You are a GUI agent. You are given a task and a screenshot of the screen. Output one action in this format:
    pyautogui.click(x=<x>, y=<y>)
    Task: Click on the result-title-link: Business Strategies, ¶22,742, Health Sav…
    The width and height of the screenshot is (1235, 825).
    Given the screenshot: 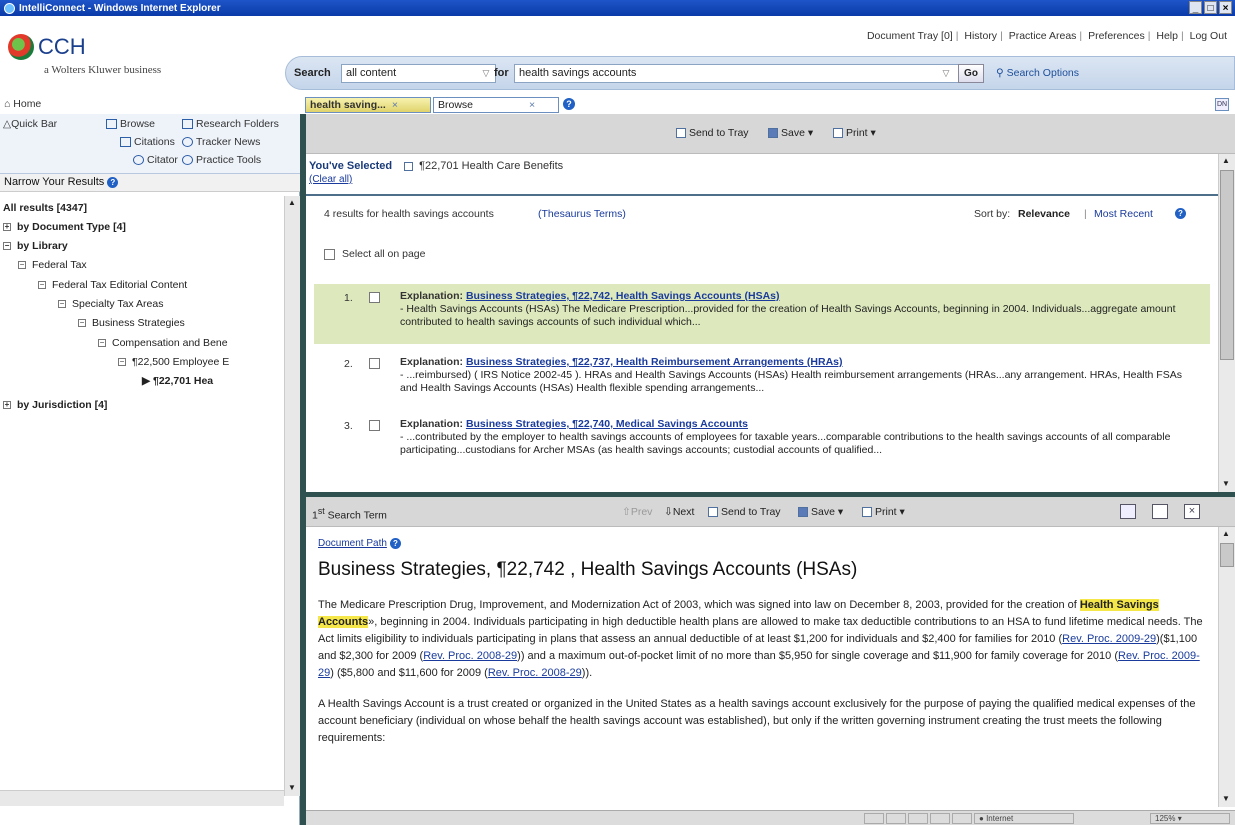 What is the action you would take?
    pyautogui.click(x=623, y=296)
    